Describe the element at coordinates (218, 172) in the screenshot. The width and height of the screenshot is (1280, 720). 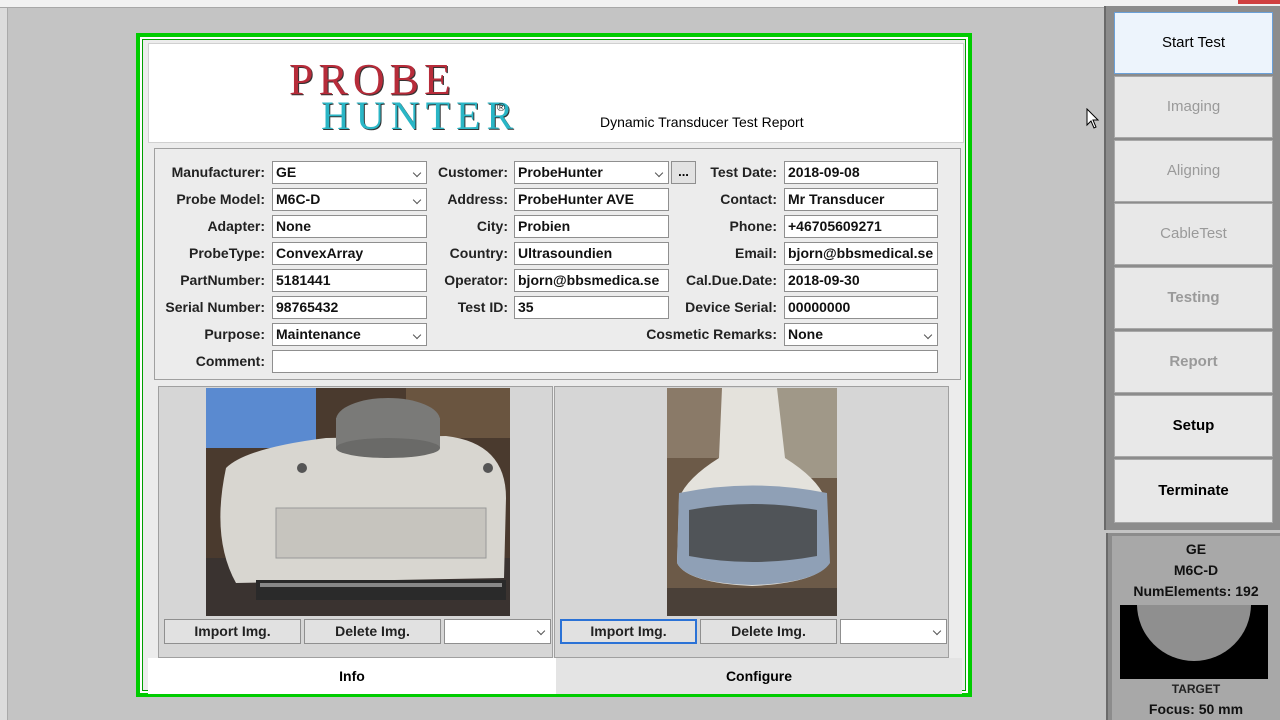
I see `manufacturer-label: Manufacturer:` at that location.